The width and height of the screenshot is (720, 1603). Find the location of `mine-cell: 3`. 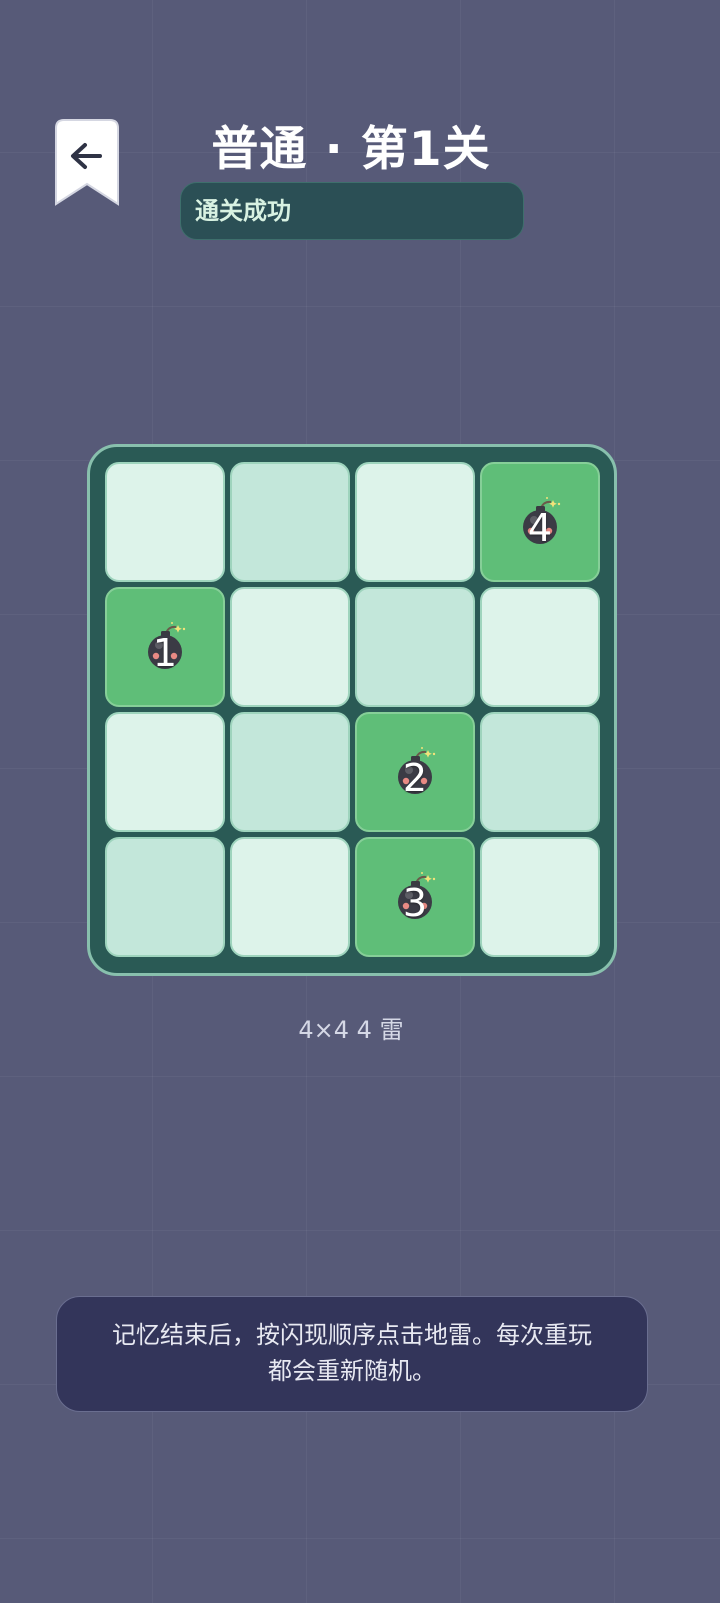

mine-cell: 3 is located at coordinates (415, 897).